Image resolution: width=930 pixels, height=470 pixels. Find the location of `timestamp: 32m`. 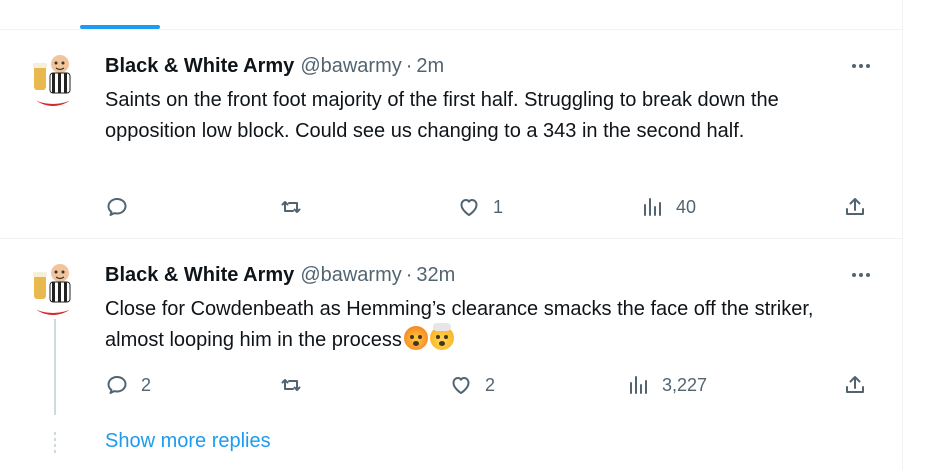

timestamp: 32m is located at coordinates (435, 275).